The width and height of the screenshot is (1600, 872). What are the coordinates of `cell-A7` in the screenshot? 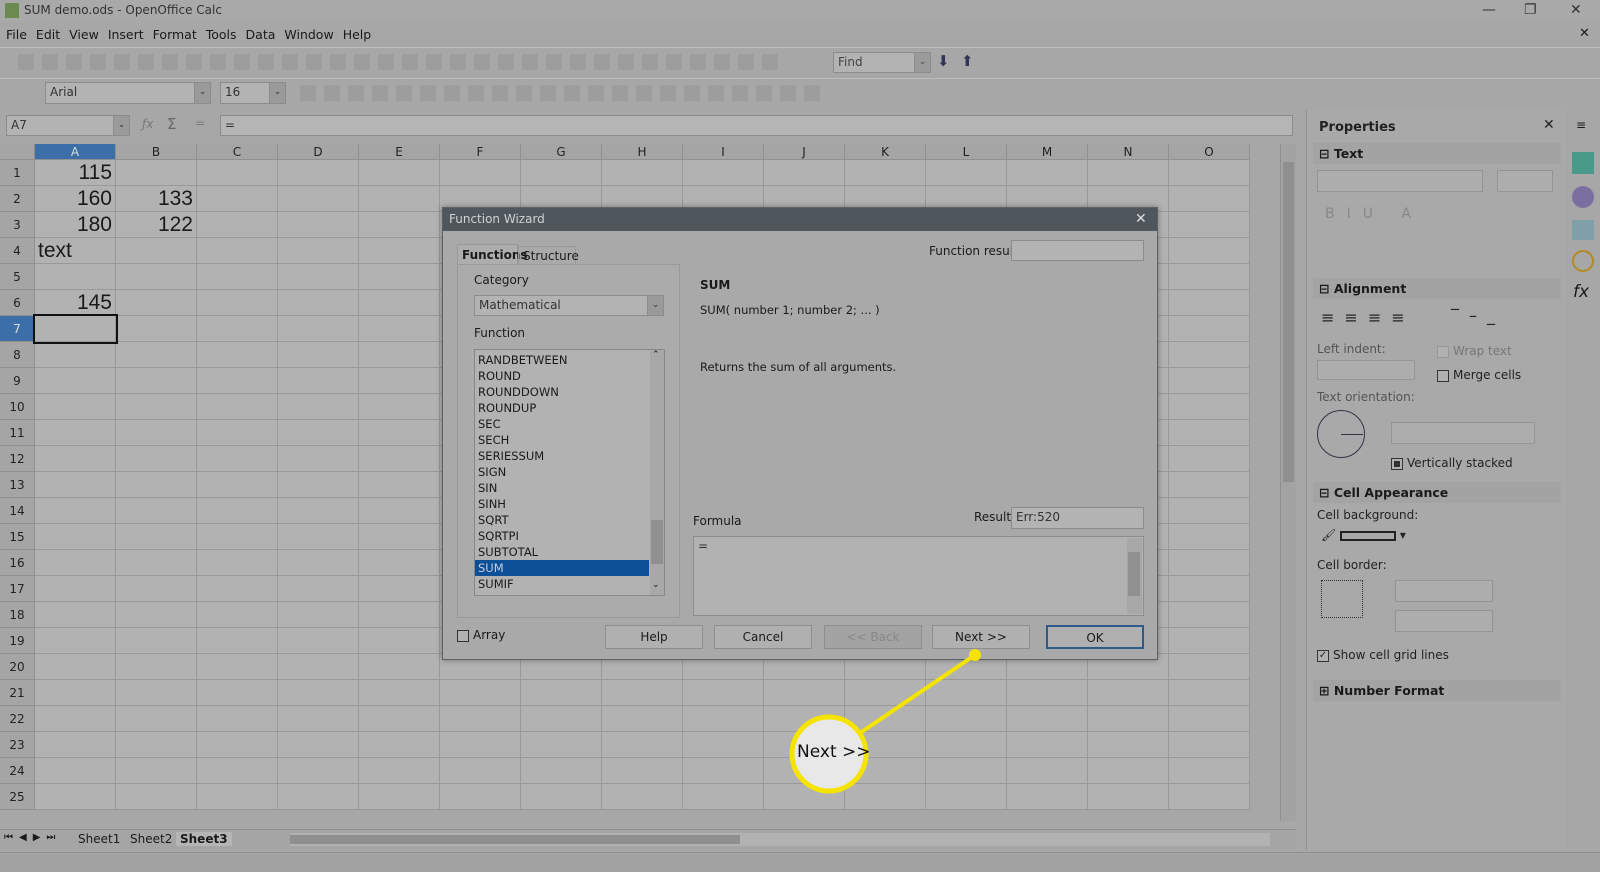 It's located at (75, 329).